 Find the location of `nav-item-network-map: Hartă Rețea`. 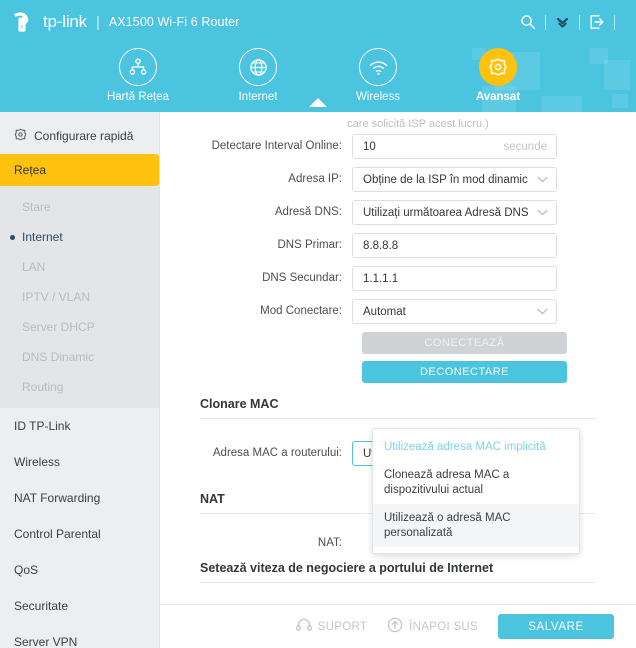

nav-item-network-map: Hartă Rețea is located at coordinates (138, 75).